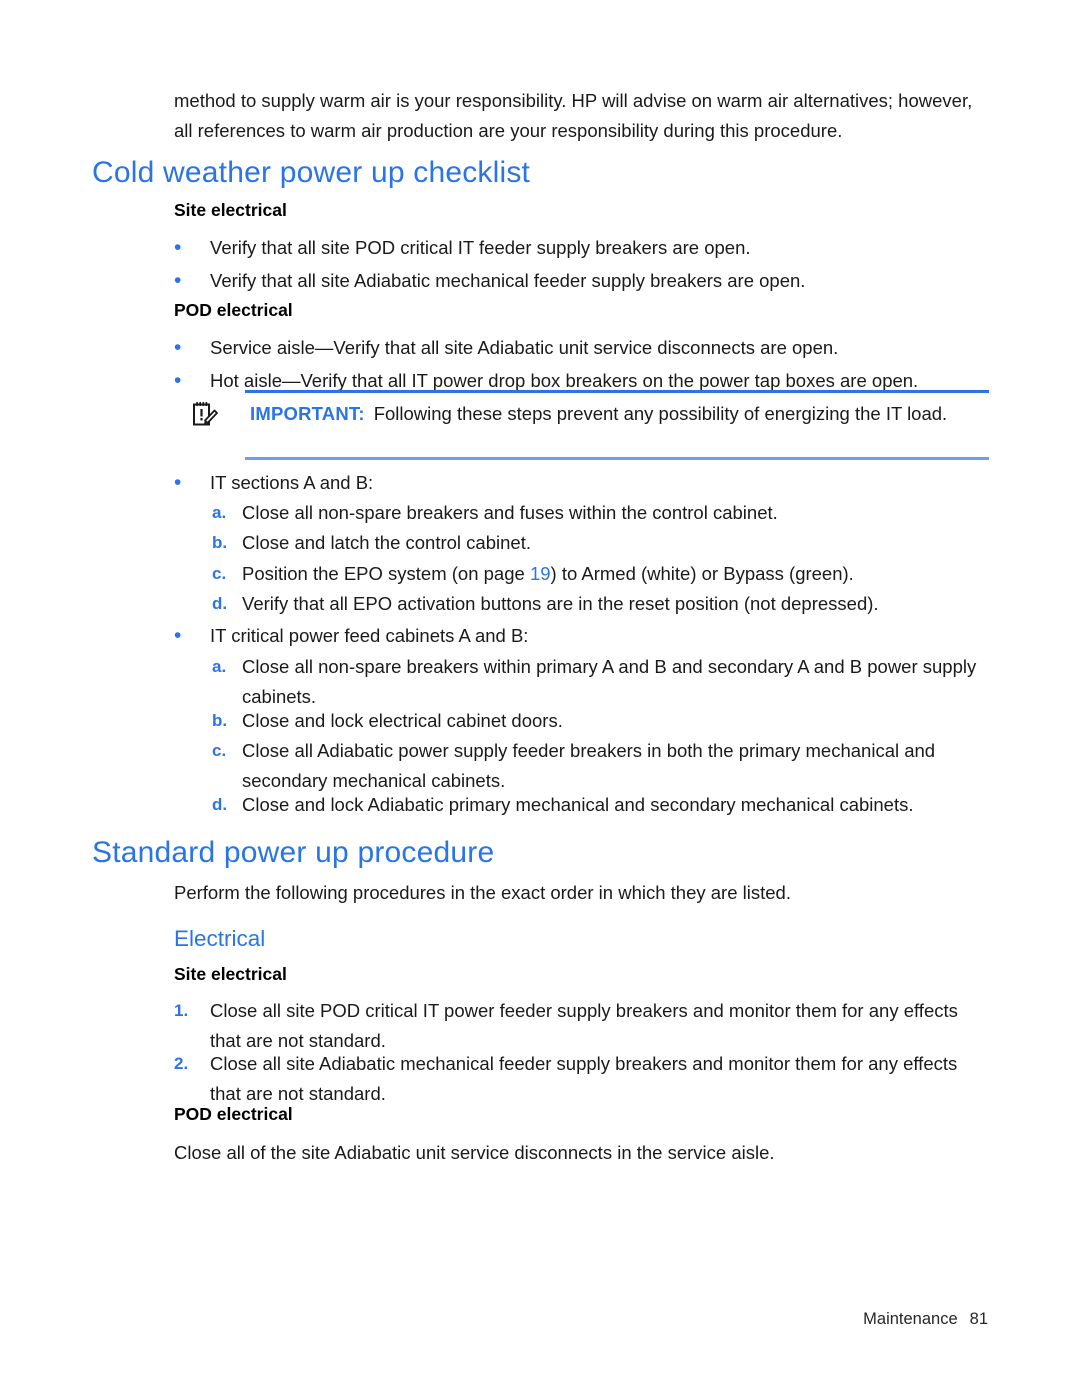 Image resolution: width=1080 pixels, height=1397 pixels. Describe the element at coordinates (181, 1063) in the screenshot. I see `list-marker: 2.` at that location.